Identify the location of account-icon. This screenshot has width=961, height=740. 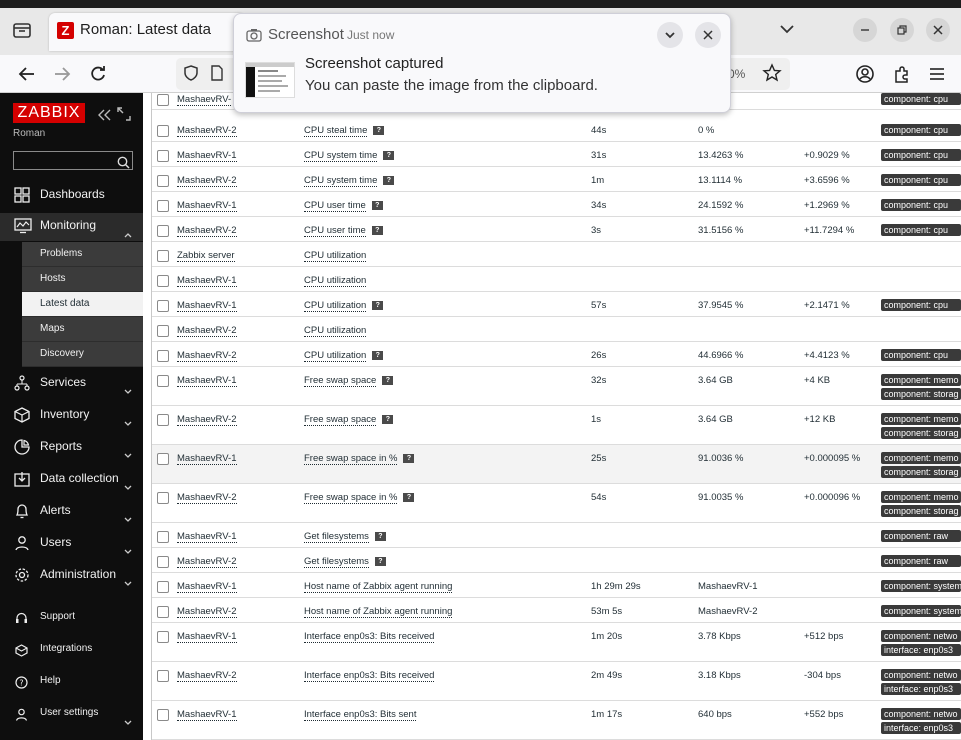
(865, 74).